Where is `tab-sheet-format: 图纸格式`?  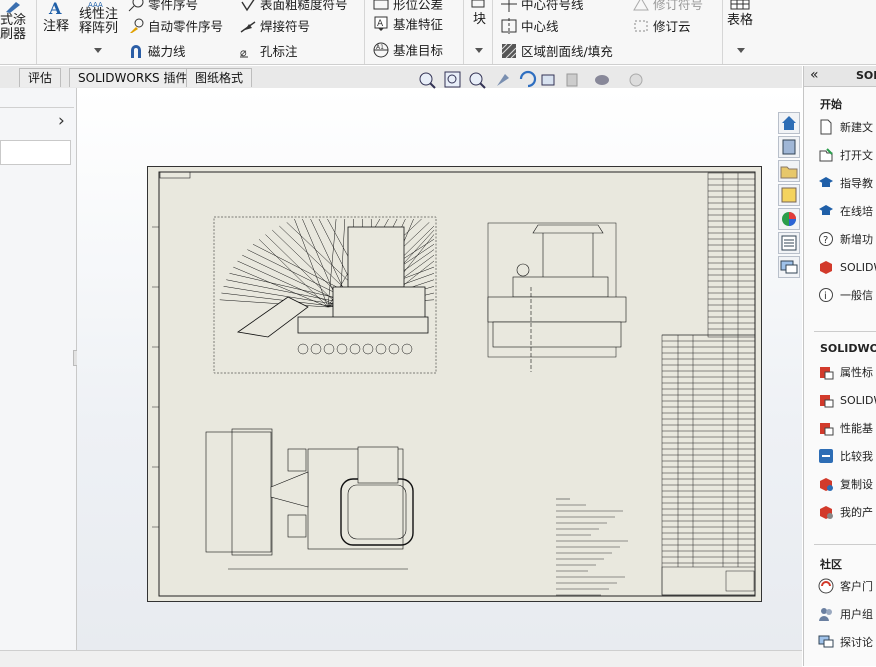
tab-sheet-format: 图纸格式 is located at coordinates (219, 77).